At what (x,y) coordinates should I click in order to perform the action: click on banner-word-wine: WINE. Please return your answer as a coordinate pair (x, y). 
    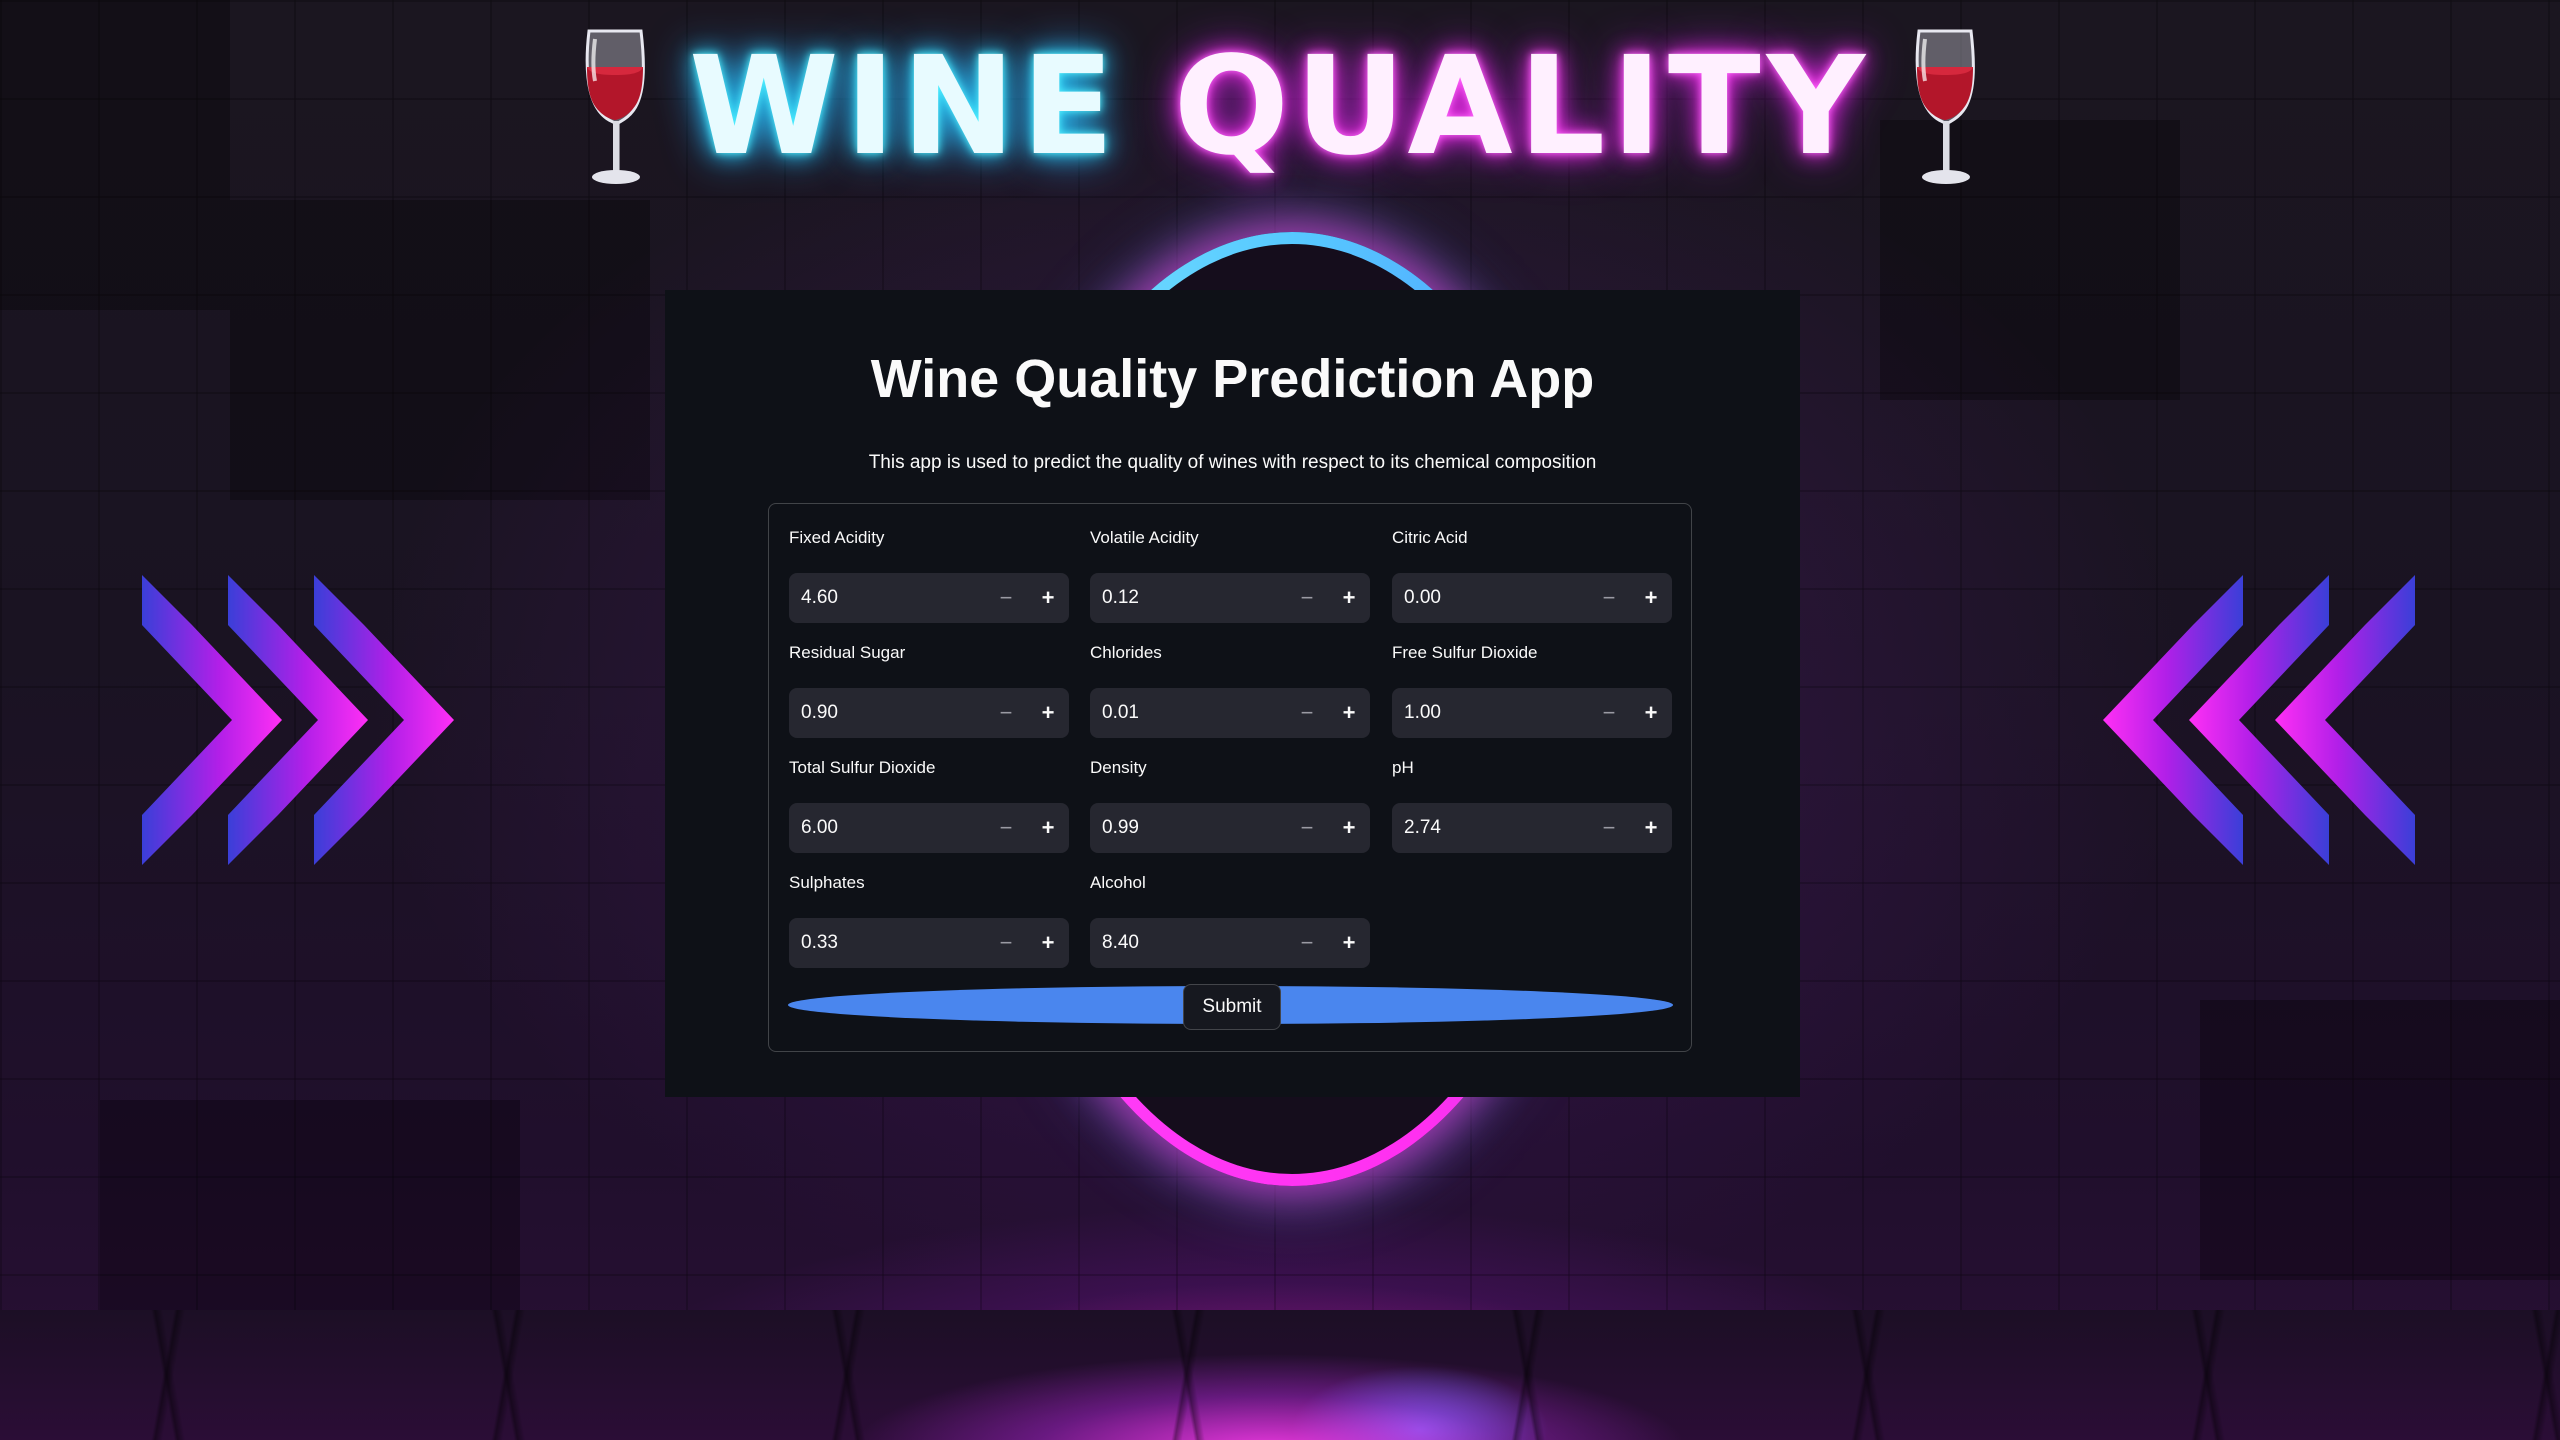
    Looking at the image, I should click on (904, 107).